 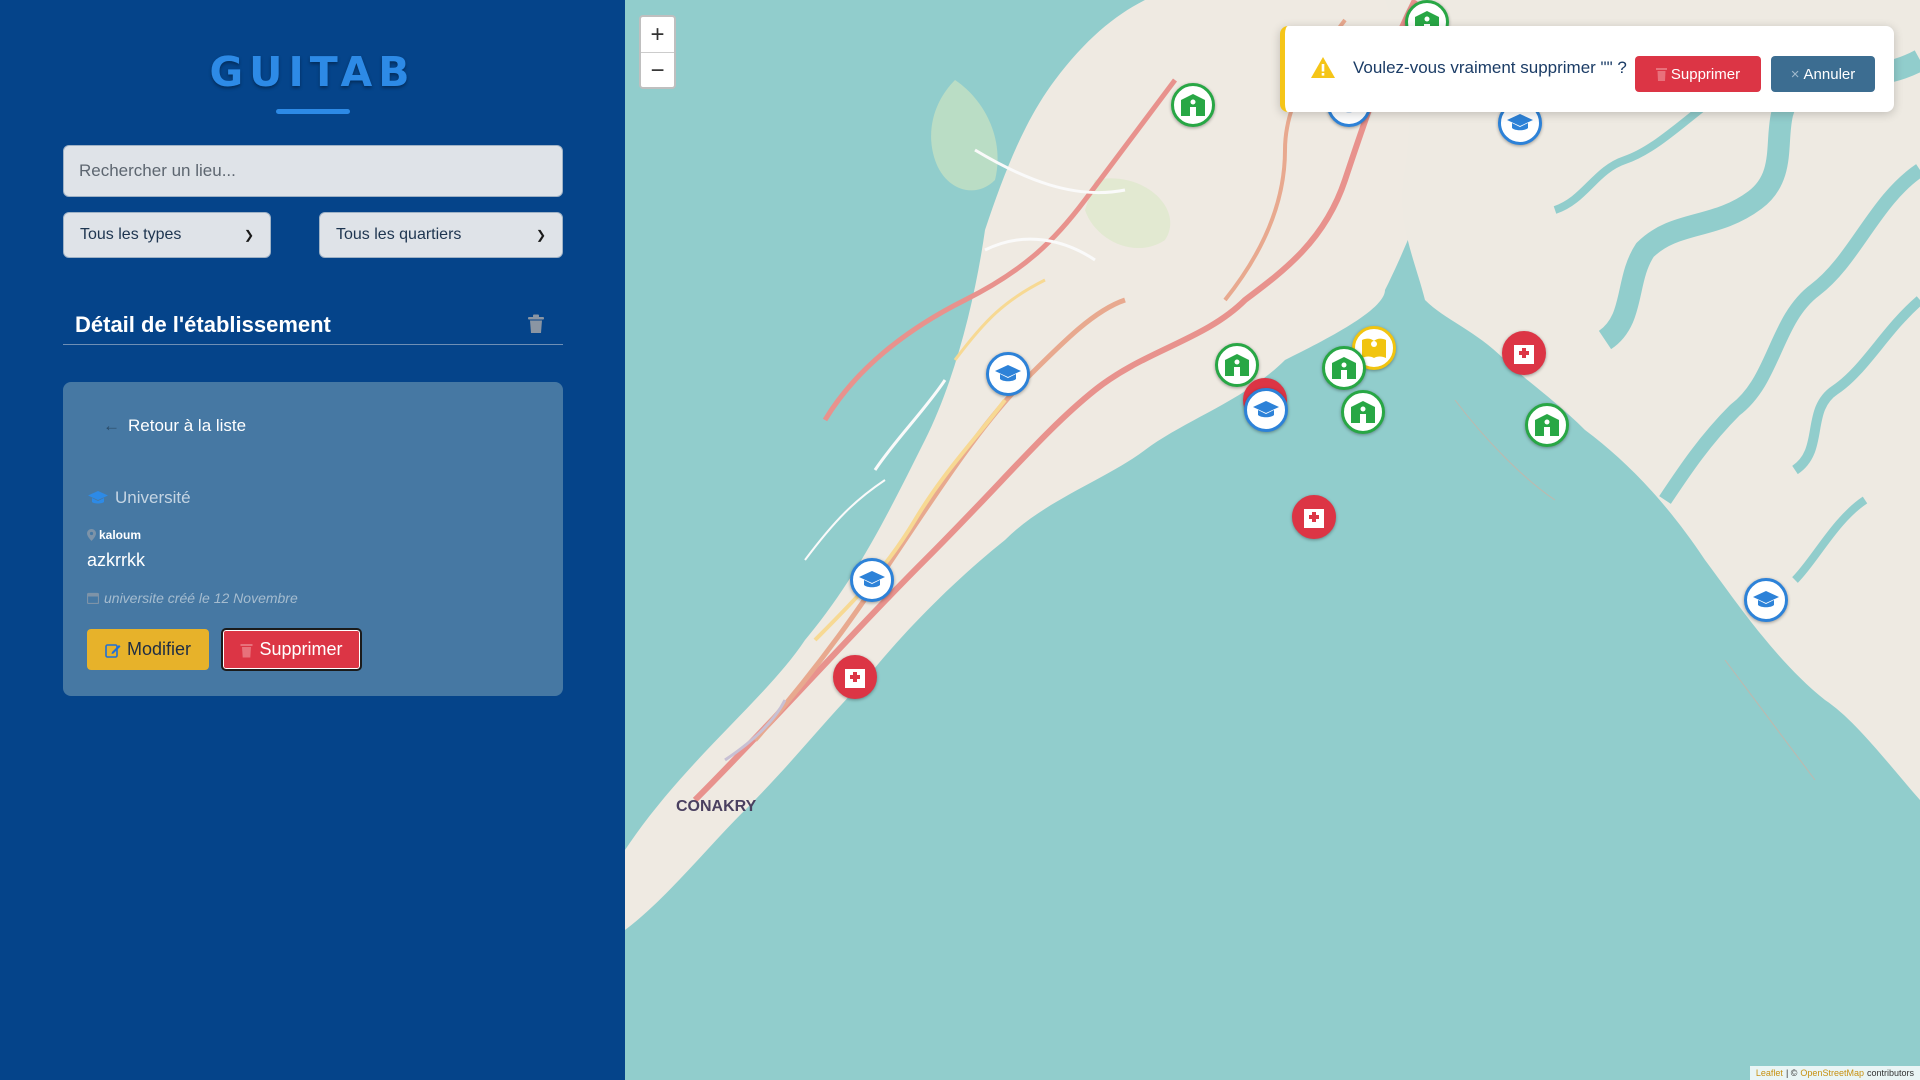 What do you see at coordinates (131, 234) in the screenshot?
I see `type-filter-value: Tous les types` at bounding box center [131, 234].